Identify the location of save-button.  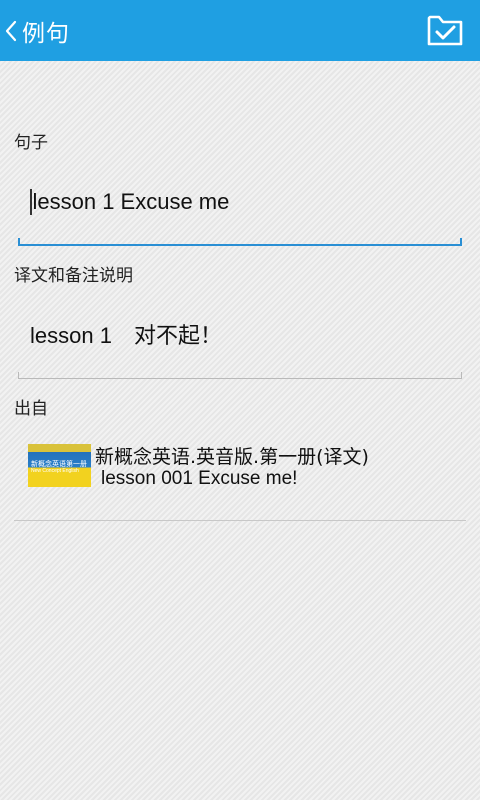
(445, 30).